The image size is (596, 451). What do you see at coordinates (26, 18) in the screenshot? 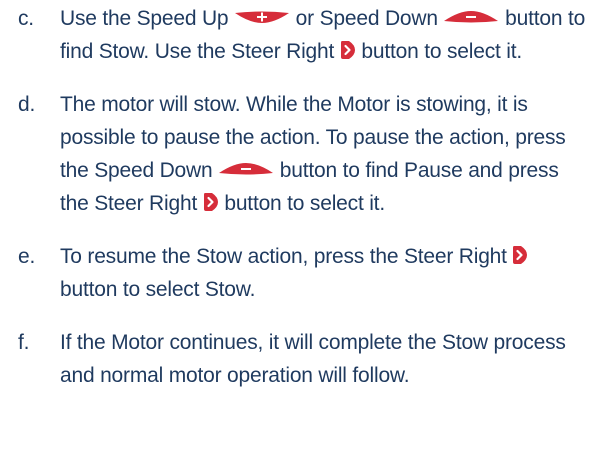
I see `step-marker: c.` at bounding box center [26, 18].